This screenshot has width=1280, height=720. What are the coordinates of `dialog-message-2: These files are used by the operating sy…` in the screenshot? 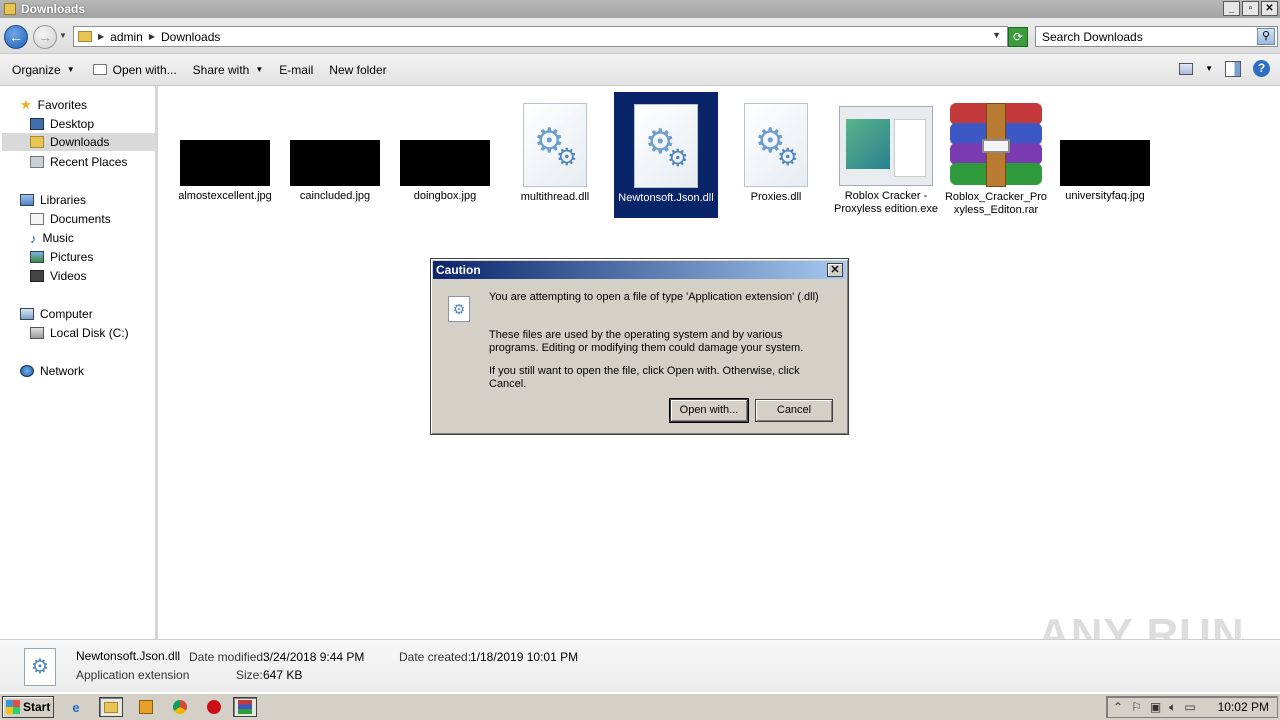 It's located at (646, 341).